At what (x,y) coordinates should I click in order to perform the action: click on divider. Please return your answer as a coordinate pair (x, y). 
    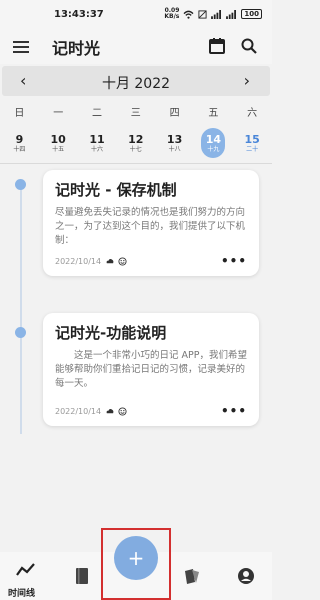
    Looking at the image, I should click on (136, 163).